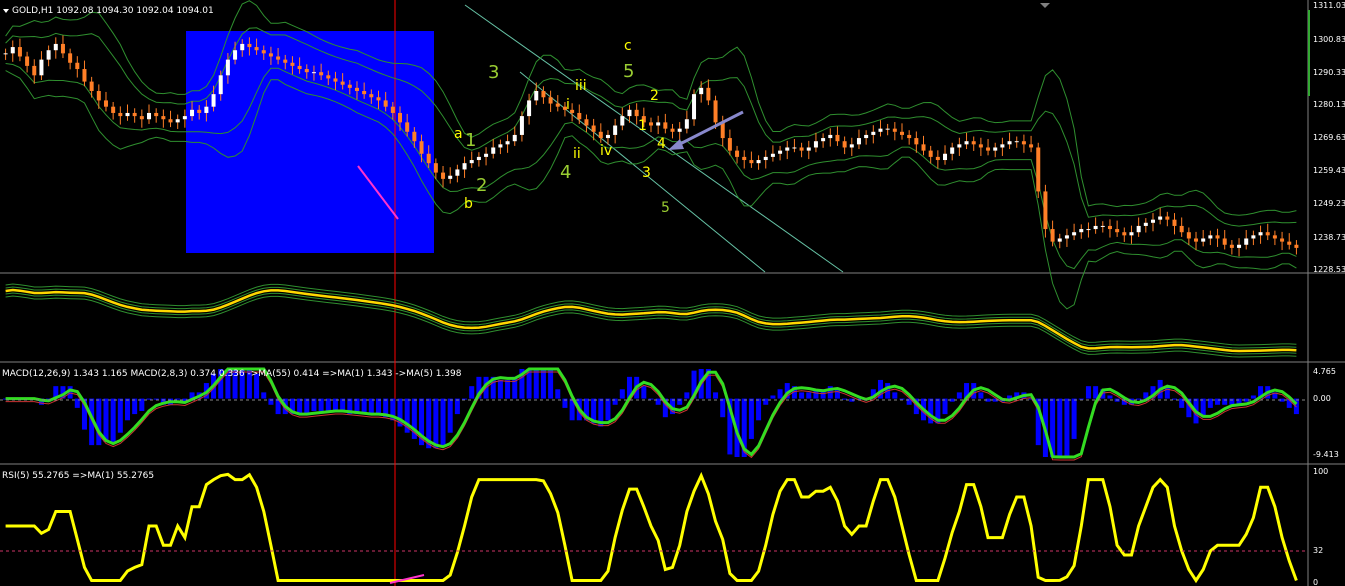  Describe the element at coordinates (1326, 454) in the screenshot. I see `macd-tick: -9.413` at that location.